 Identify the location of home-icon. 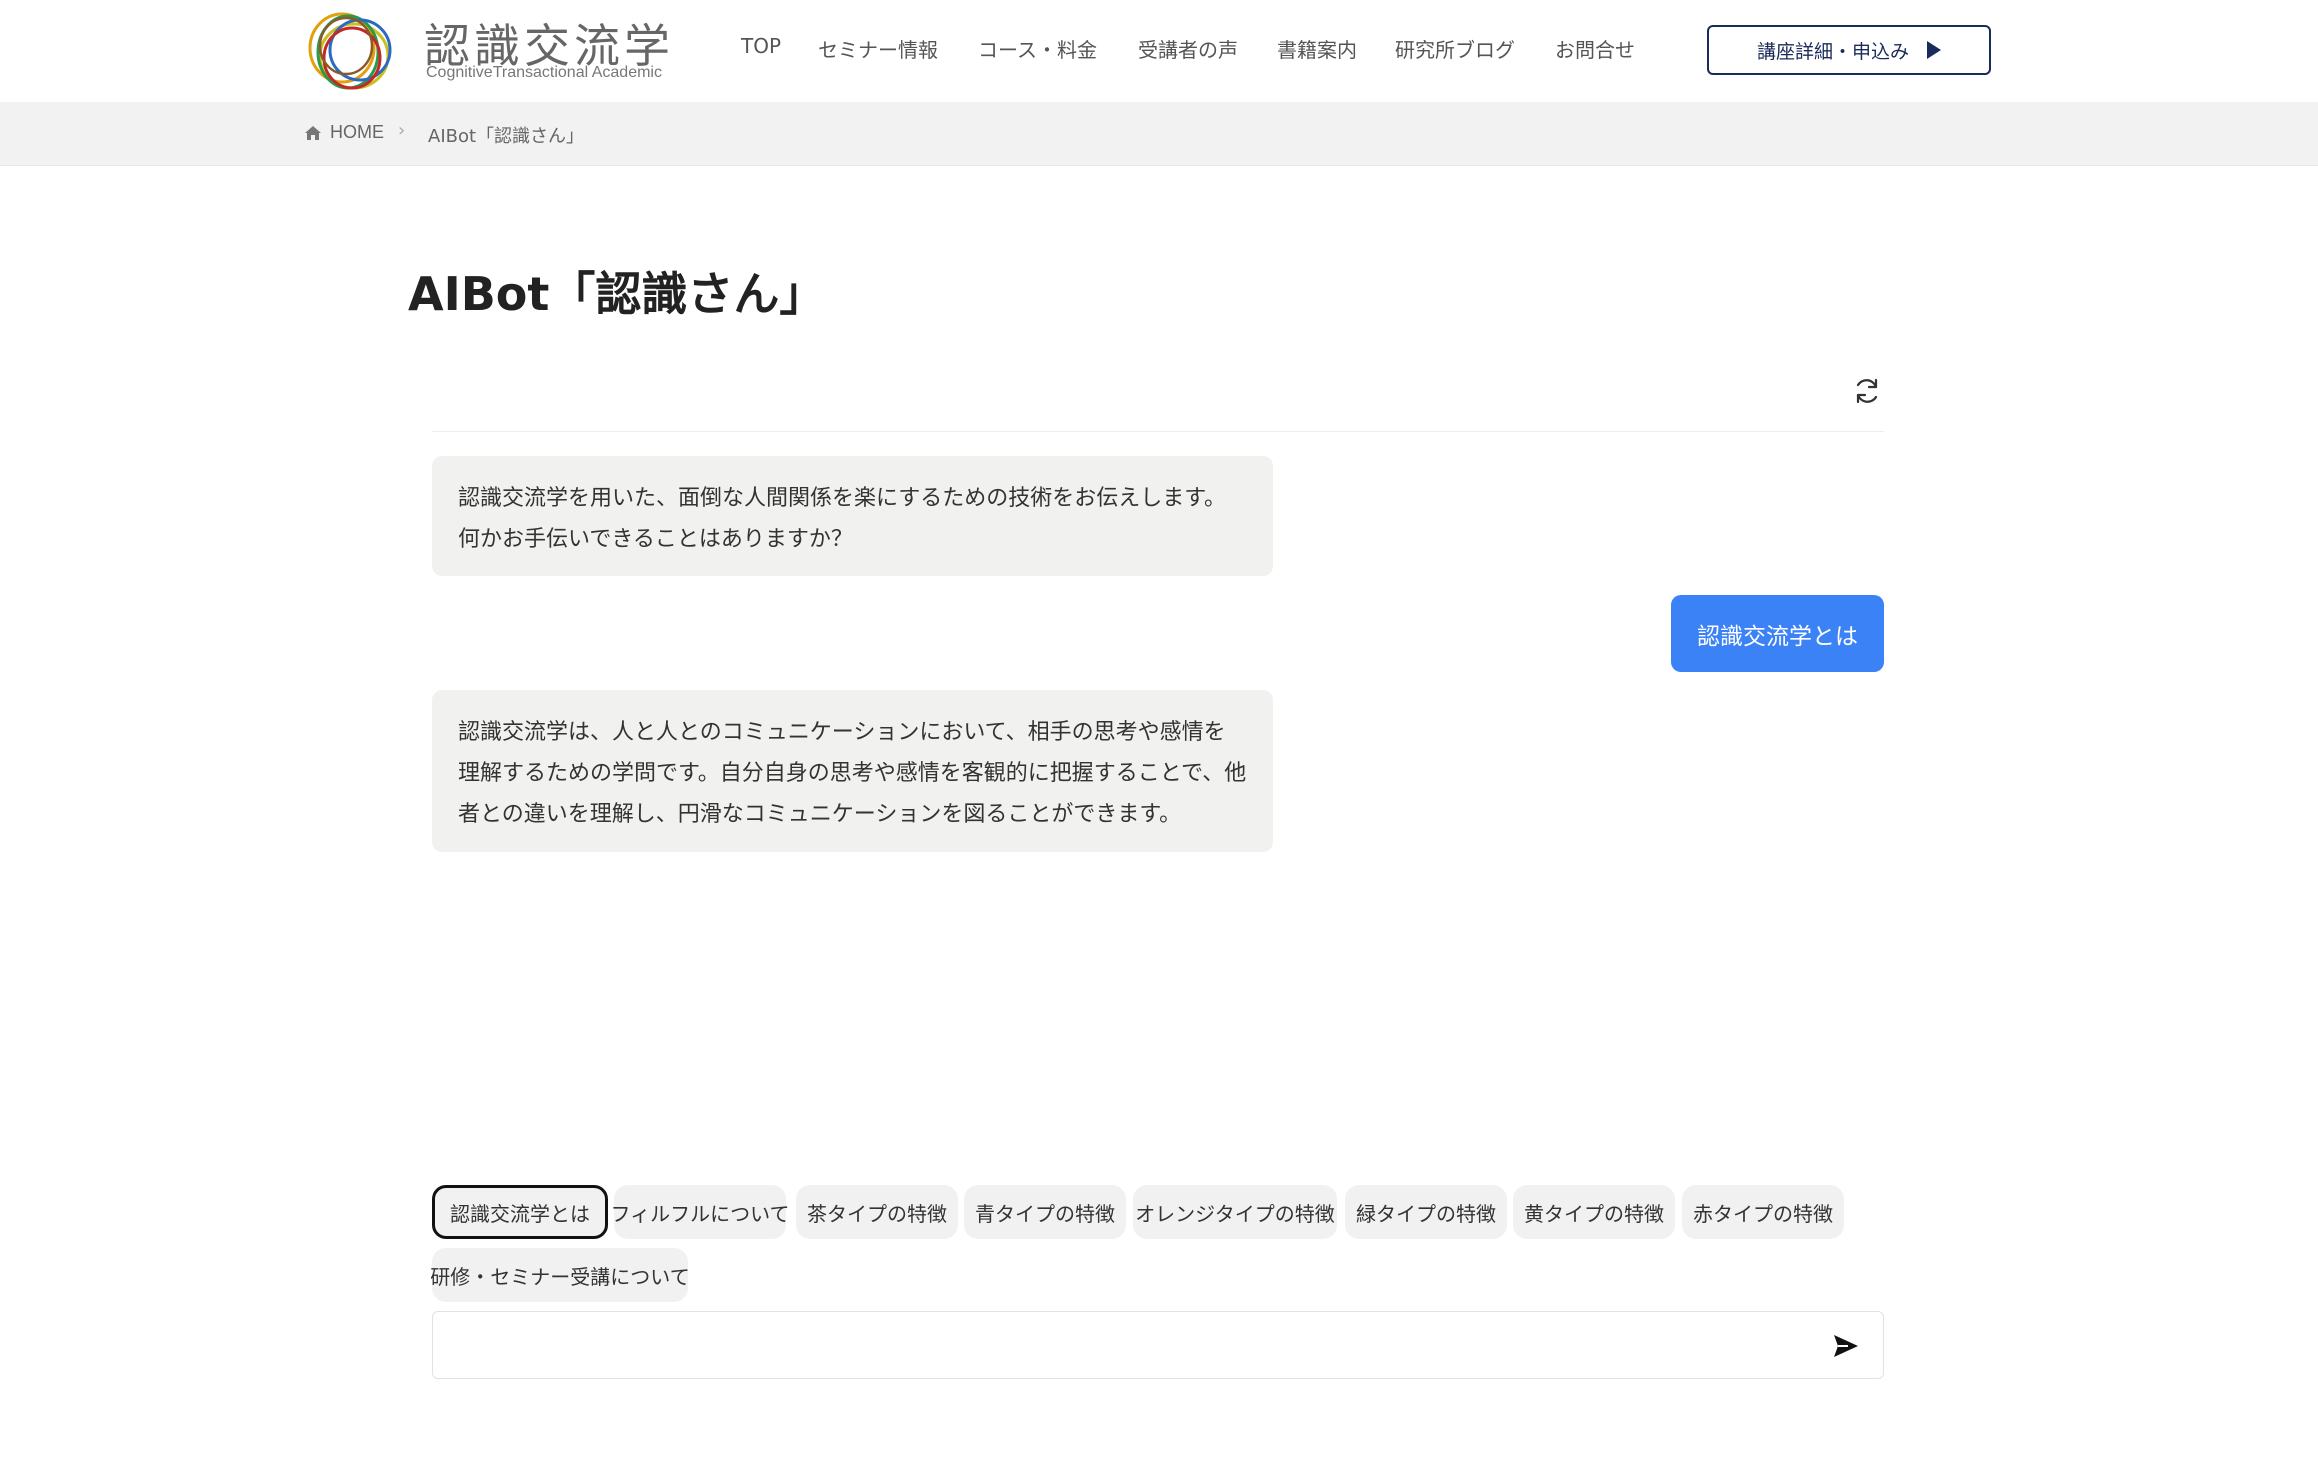
(313, 132).